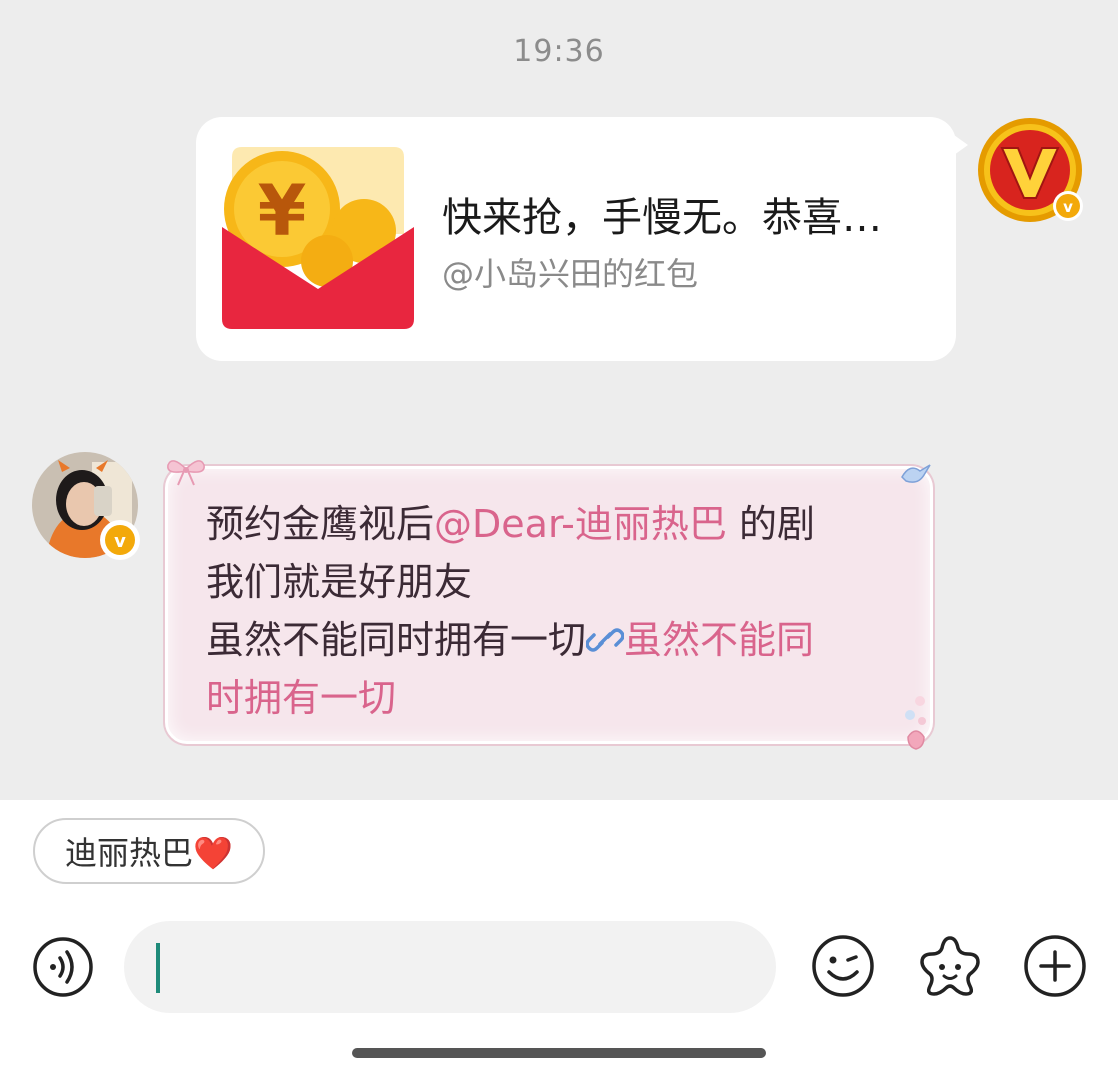 The image size is (1118, 1080). I want to click on verified-badge-icon: v, so click(120, 540).